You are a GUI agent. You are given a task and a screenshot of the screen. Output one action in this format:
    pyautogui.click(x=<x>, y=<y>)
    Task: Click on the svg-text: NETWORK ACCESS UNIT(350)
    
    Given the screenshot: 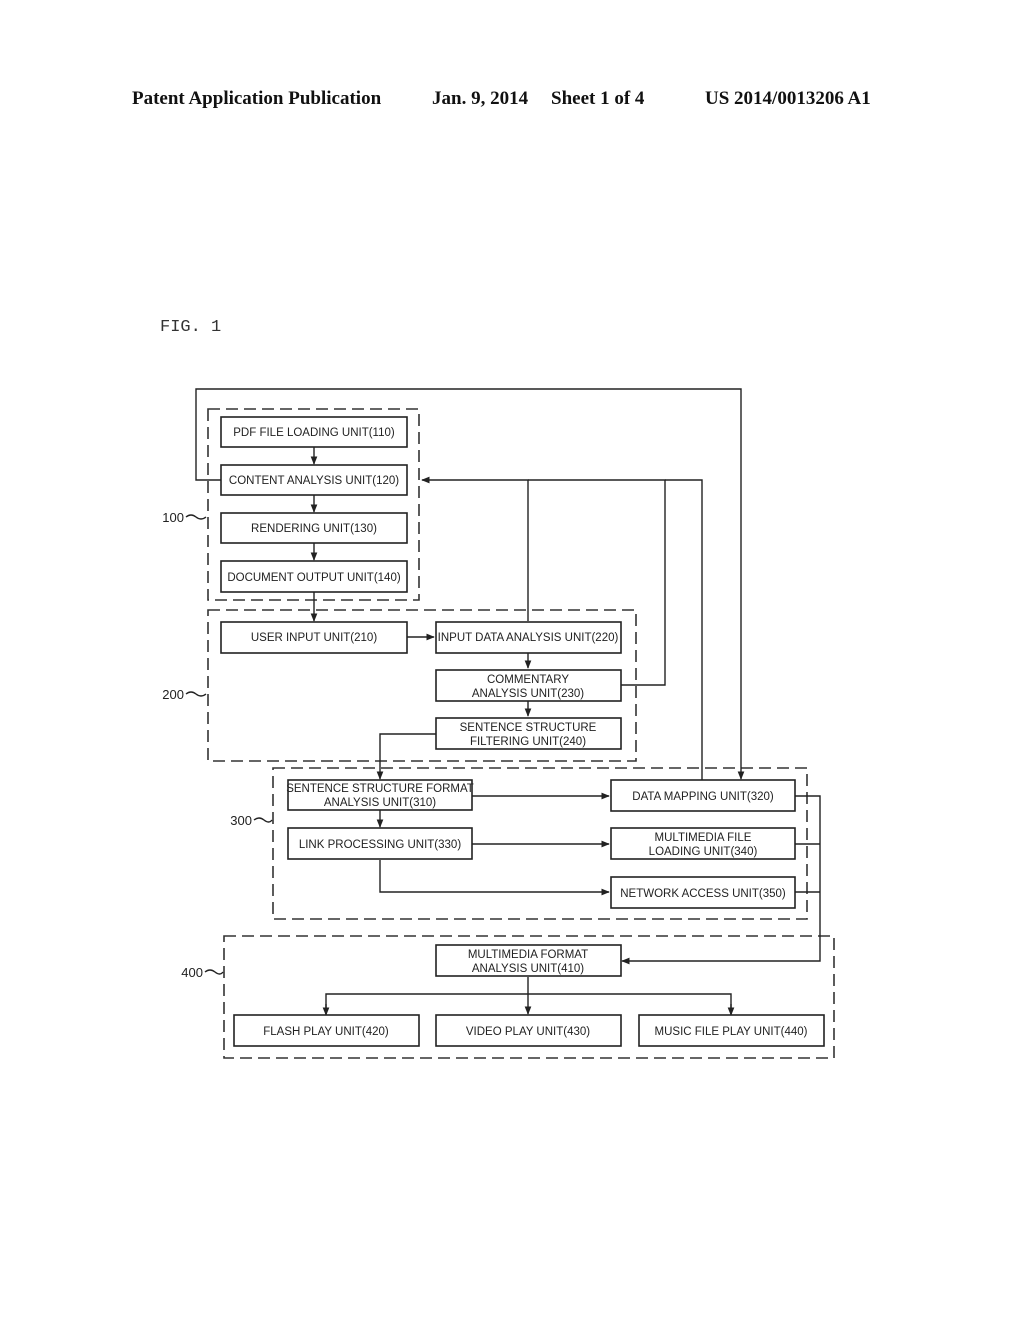 What is the action you would take?
    pyautogui.click(x=703, y=894)
    